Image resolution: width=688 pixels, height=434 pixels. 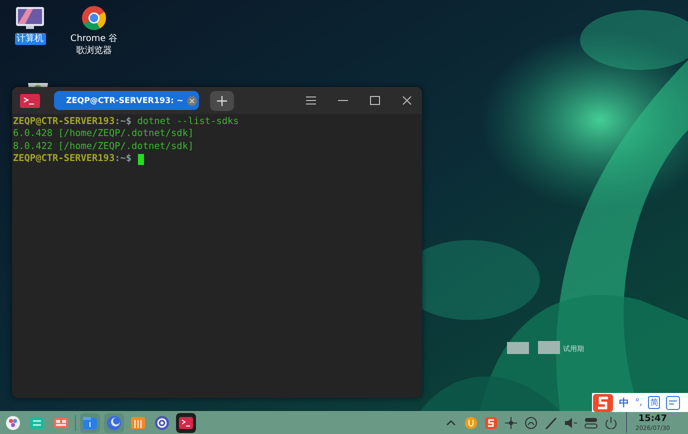 I want to click on launcher-icon, so click(x=13, y=423).